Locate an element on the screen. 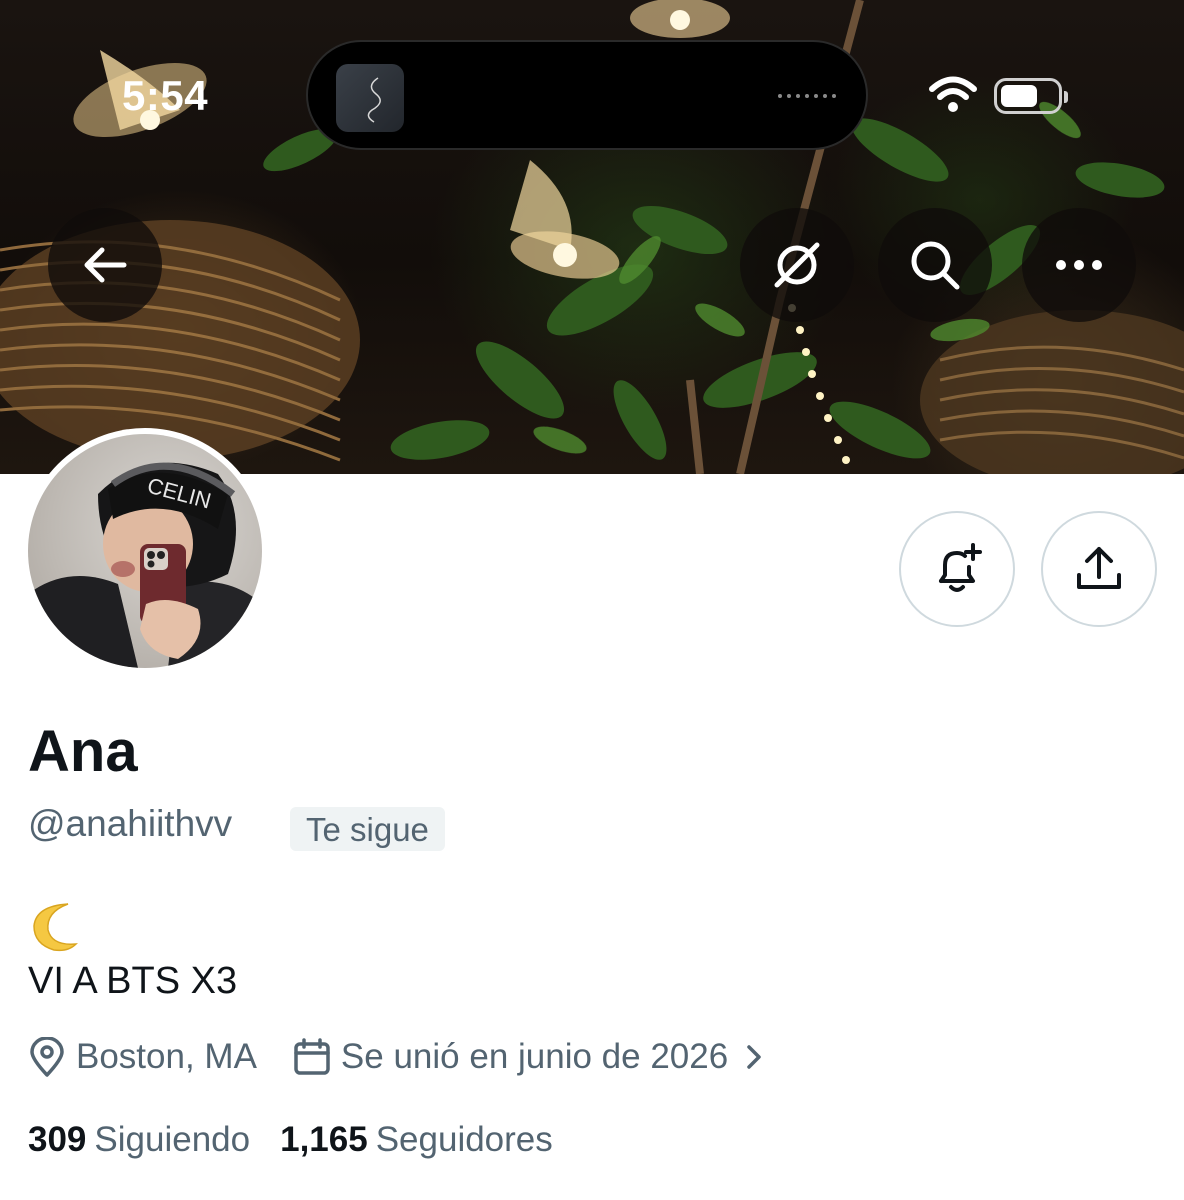 The image size is (1184, 1200). location-text: Boston, MA is located at coordinates (166, 1056).